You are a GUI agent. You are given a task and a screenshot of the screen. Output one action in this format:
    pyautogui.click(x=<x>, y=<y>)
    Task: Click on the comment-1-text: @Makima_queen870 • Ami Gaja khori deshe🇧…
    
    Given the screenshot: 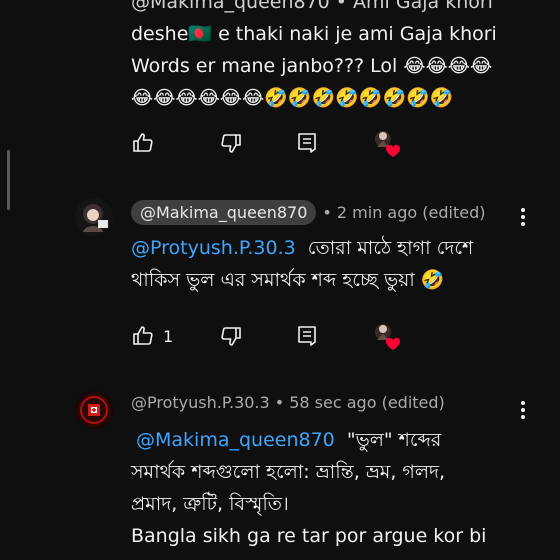 What is the action you would take?
    pyautogui.click(x=331, y=57)
    